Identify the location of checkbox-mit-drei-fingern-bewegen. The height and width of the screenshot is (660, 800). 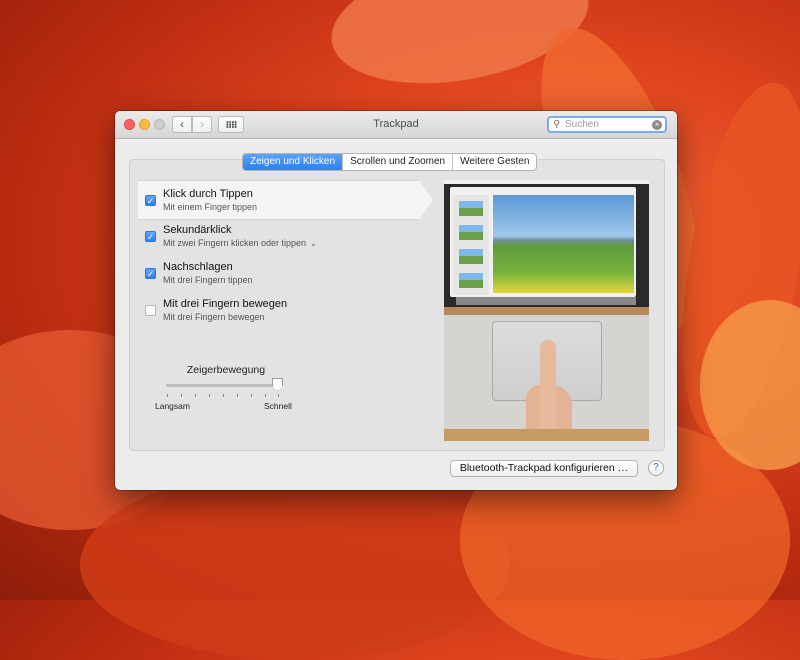
(150, 310).